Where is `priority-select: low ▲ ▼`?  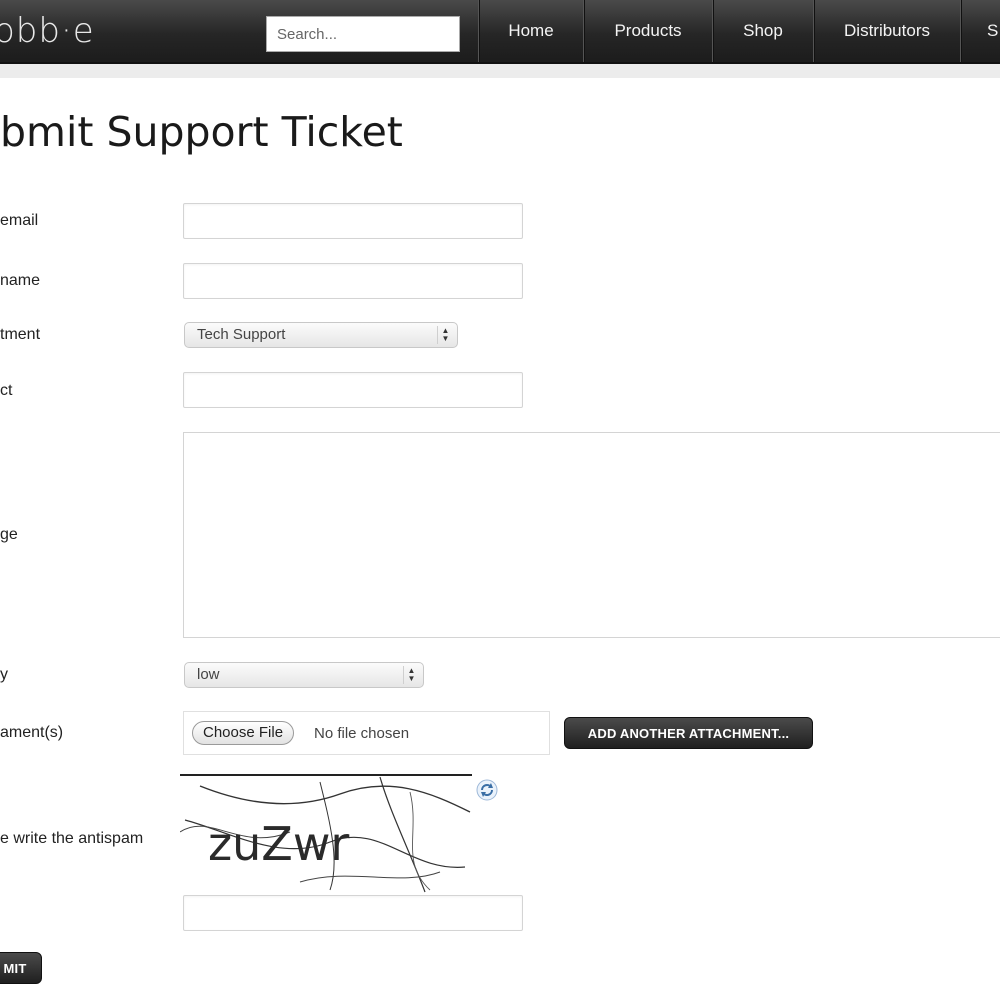 priority-select: low ▲ ▼ is located at coordinates (304, 675).